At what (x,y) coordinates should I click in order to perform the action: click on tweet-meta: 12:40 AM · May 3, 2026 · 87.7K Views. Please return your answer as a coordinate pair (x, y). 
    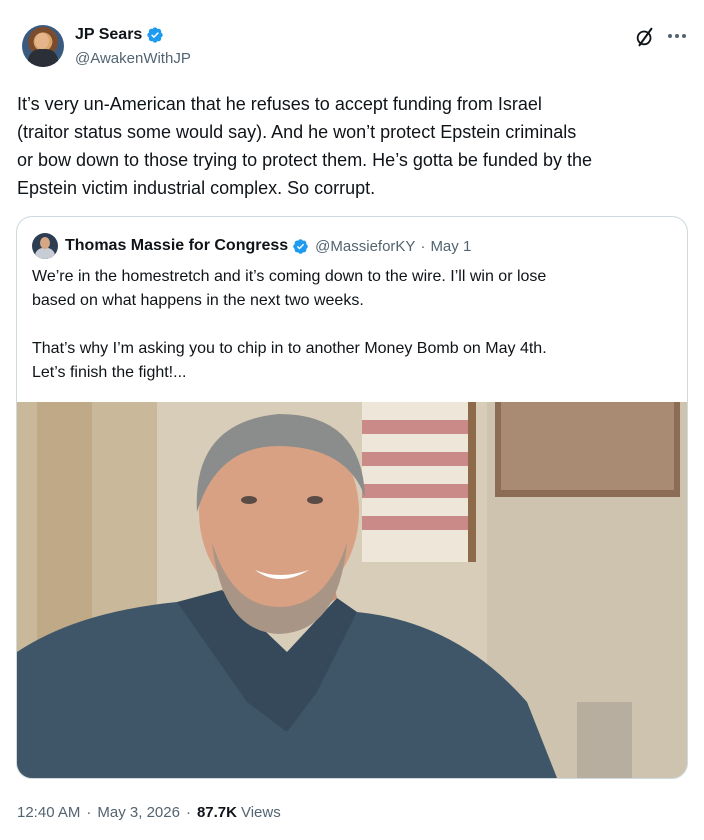
    Looking at the image, I should click on (149, 812).